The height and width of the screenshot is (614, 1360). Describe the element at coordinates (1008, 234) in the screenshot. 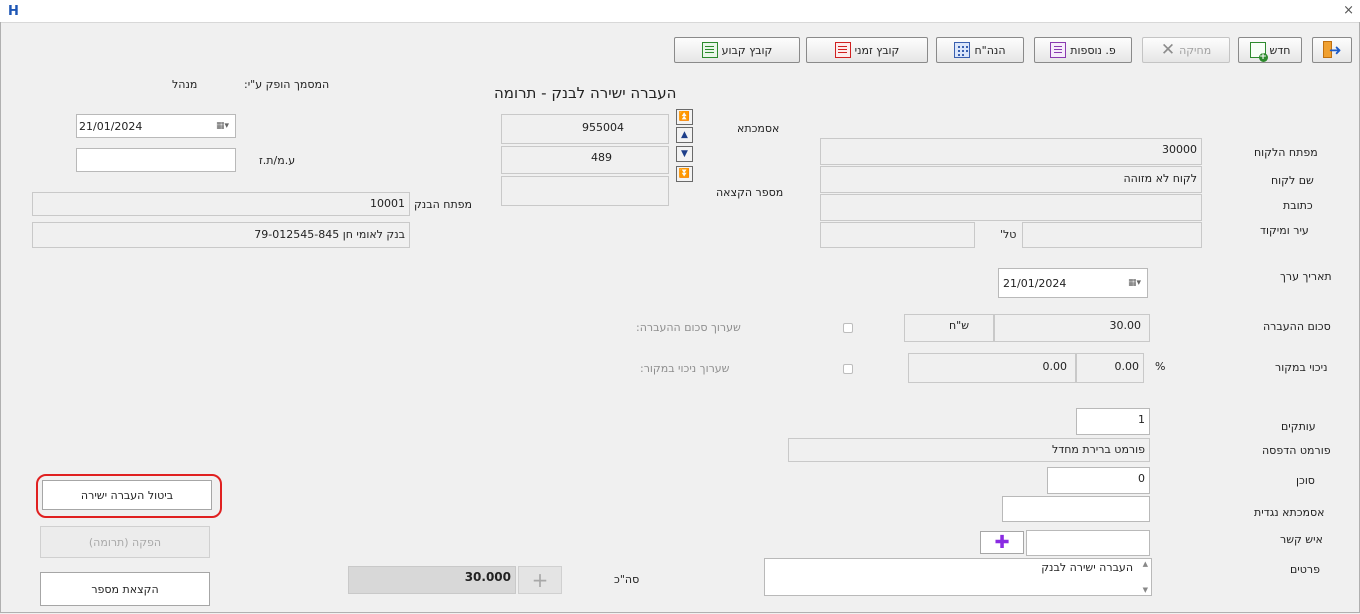

I see `phone-label: טל'` at that location.